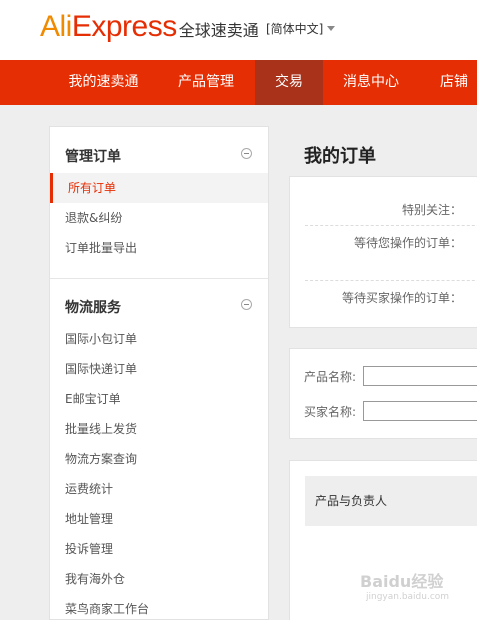 This screenshot has width=477, height=620. I want to click on stat-awaiting-buyer-action: 等待买家操作的订单：, so click(402, 297).